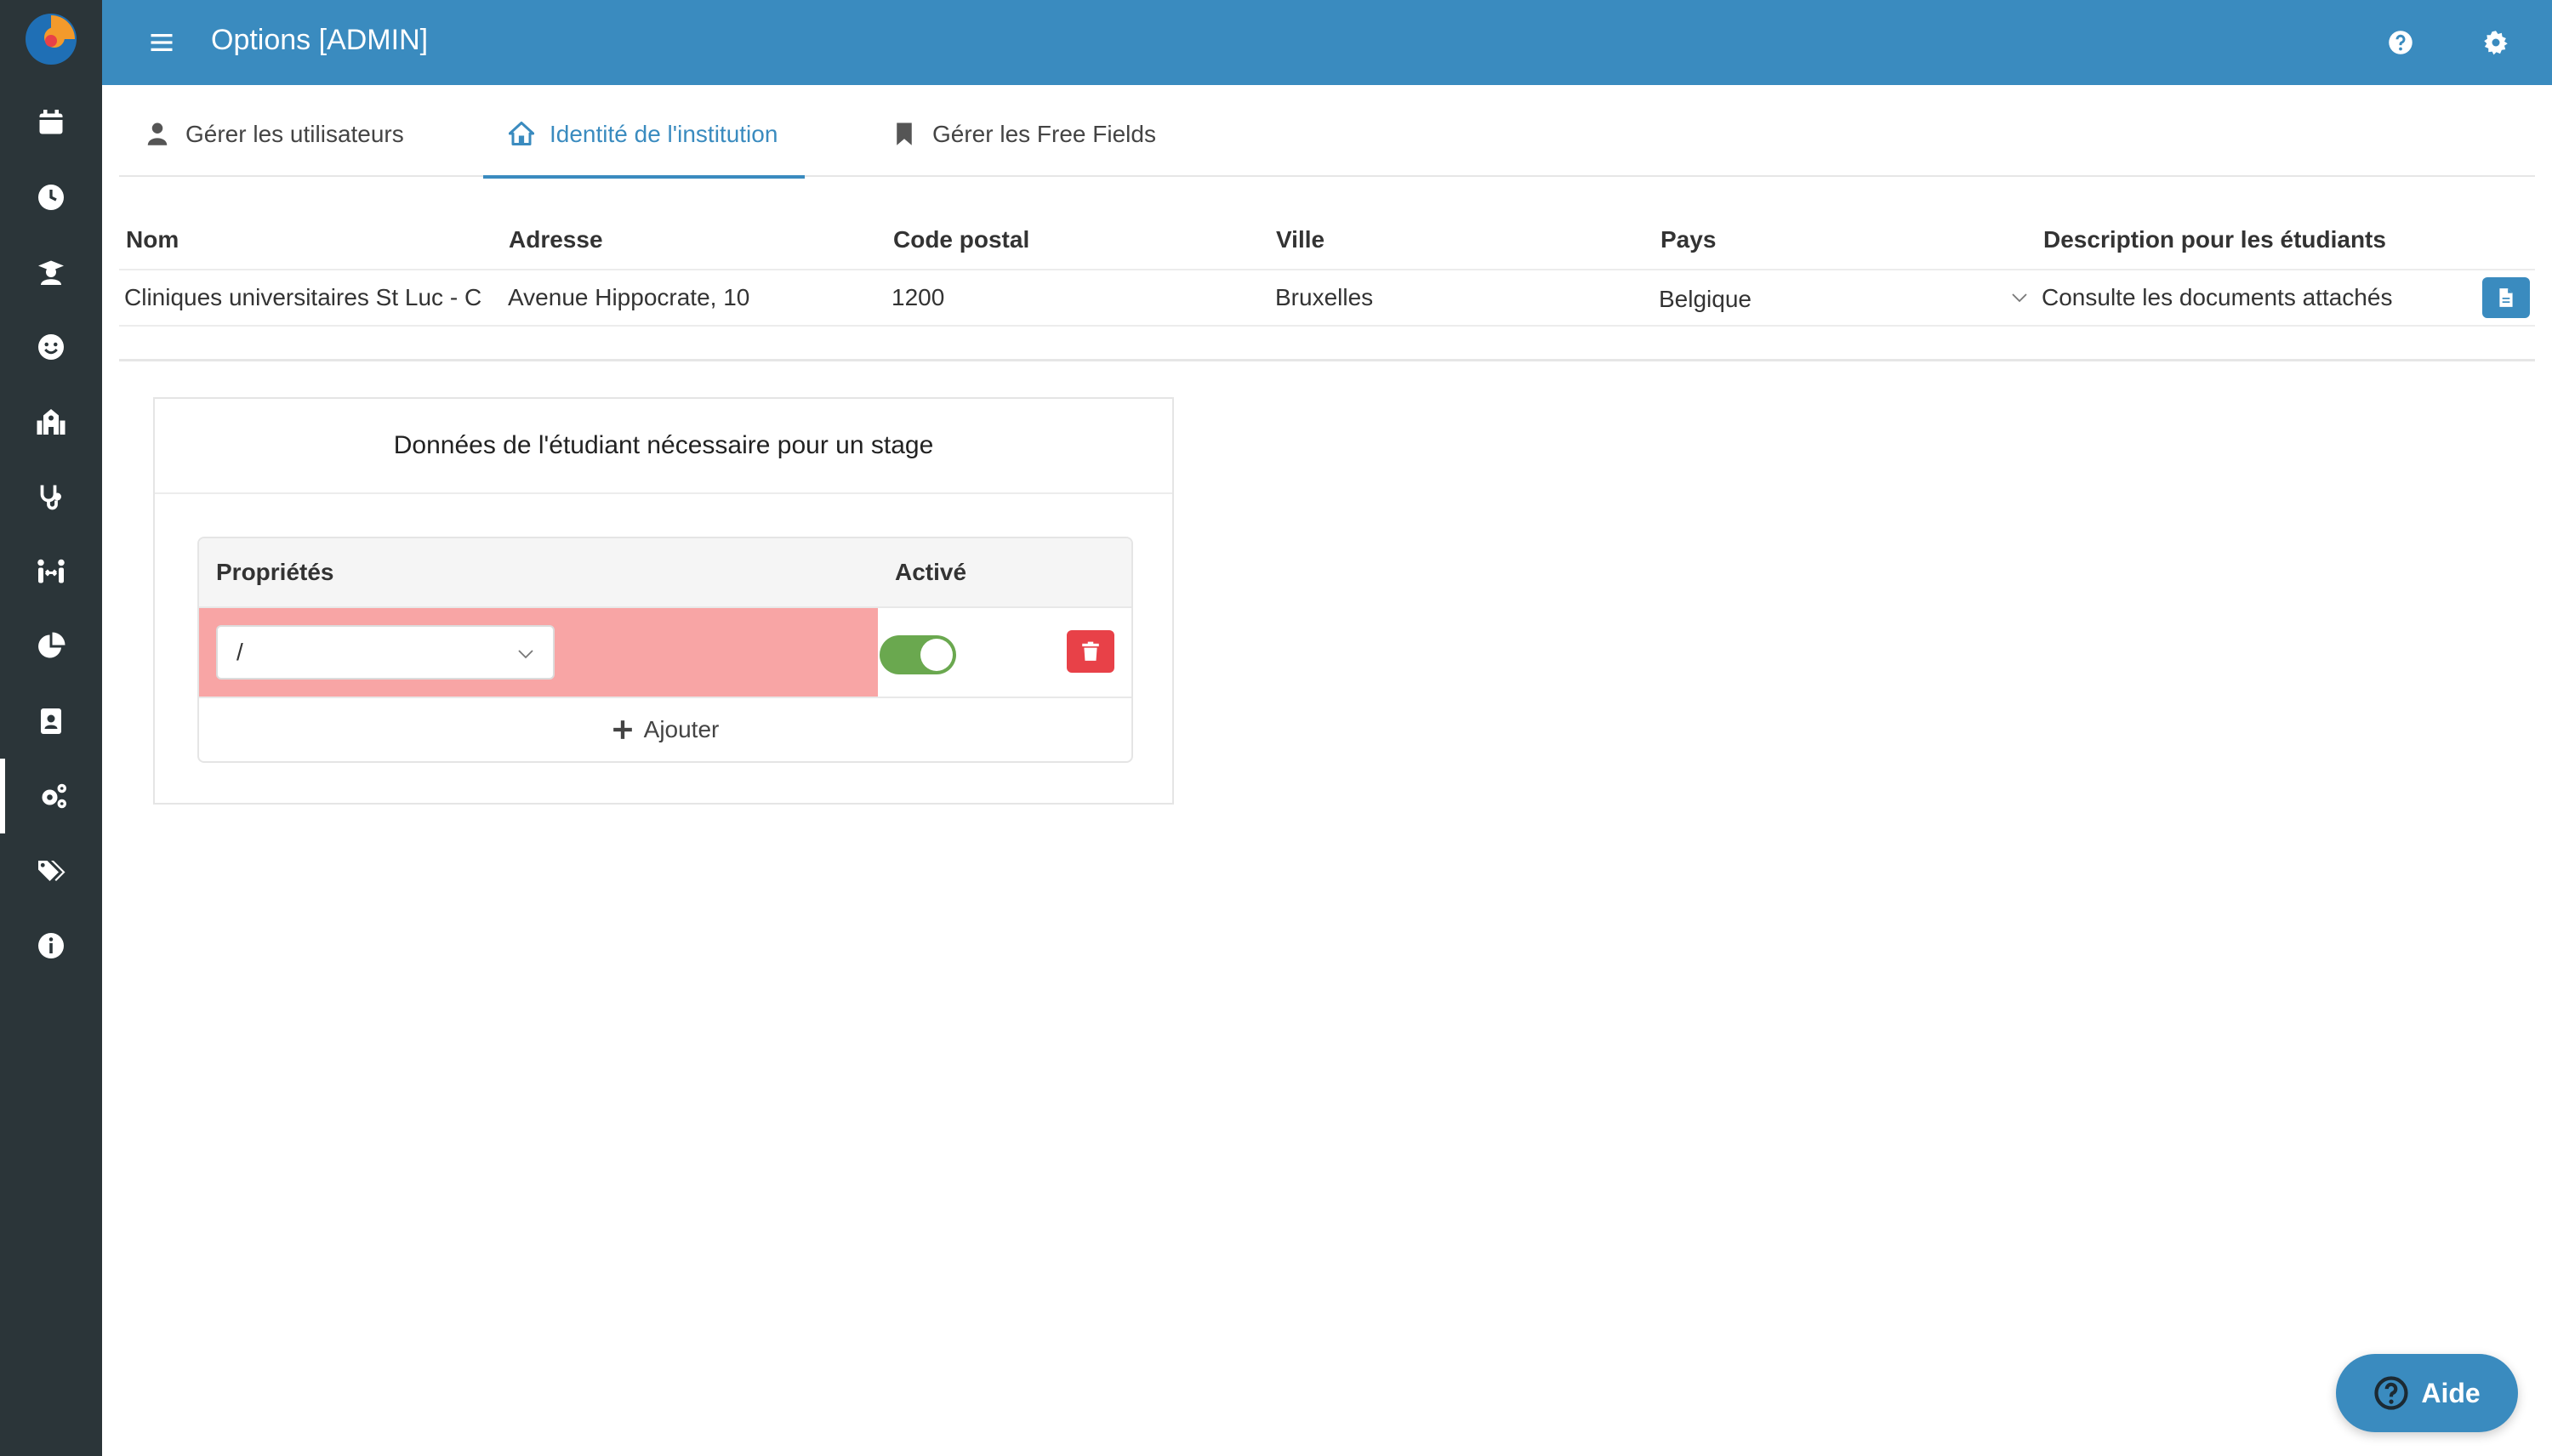 The height and width of the screenshot is (1456, 2552). What do you see at coordinates (664, 134) in the screenshot?
I see `tab-label: Identité de l'institution` at bounding box center [664, 134].